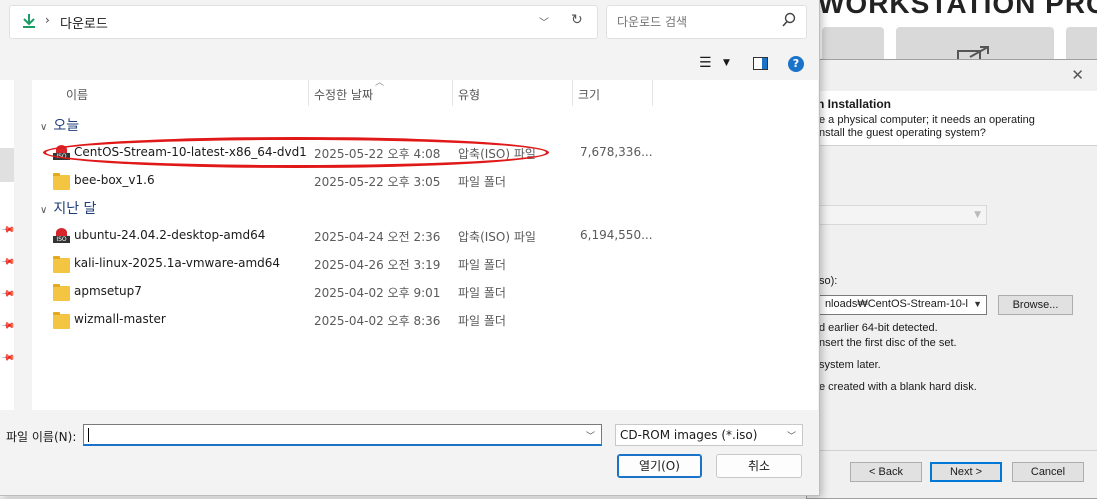 This screenshot has height=499, width=1097. I want to click on next-button: Next >, so click(966, 472).